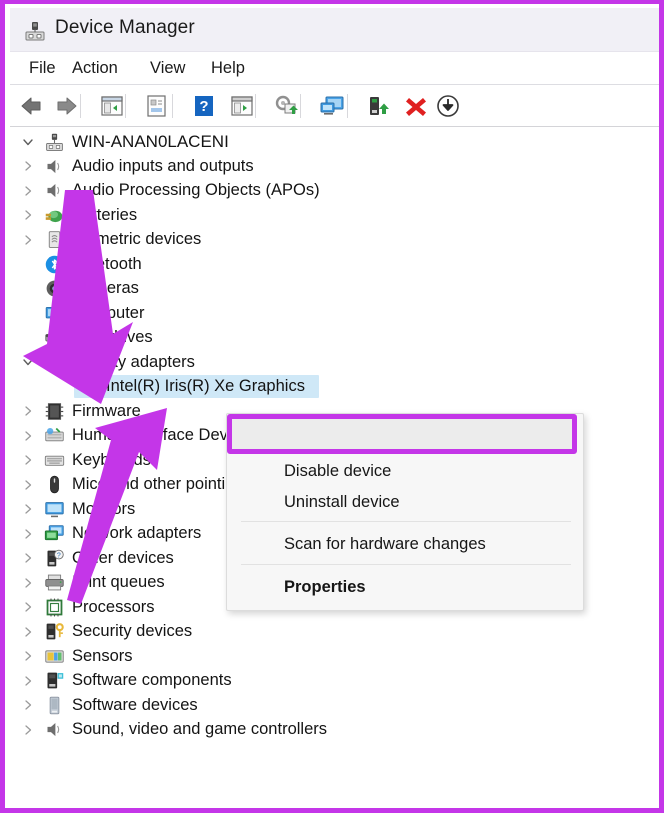 The height and width of the screenshot is (813, 664). Describe the element at coordinates (66, 106) in the screenshot. I see `forward-arrow-icon` at that location.